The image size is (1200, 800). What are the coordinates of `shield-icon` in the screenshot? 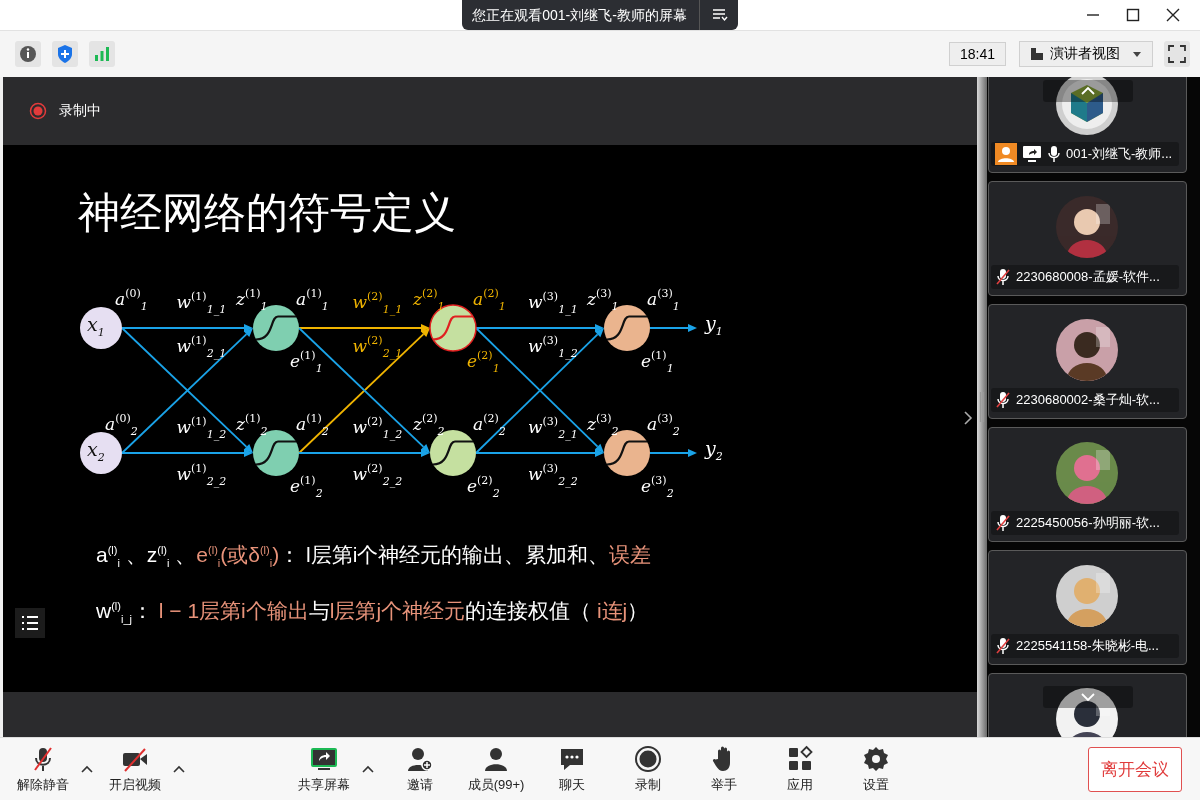 It's located at (65, 54).